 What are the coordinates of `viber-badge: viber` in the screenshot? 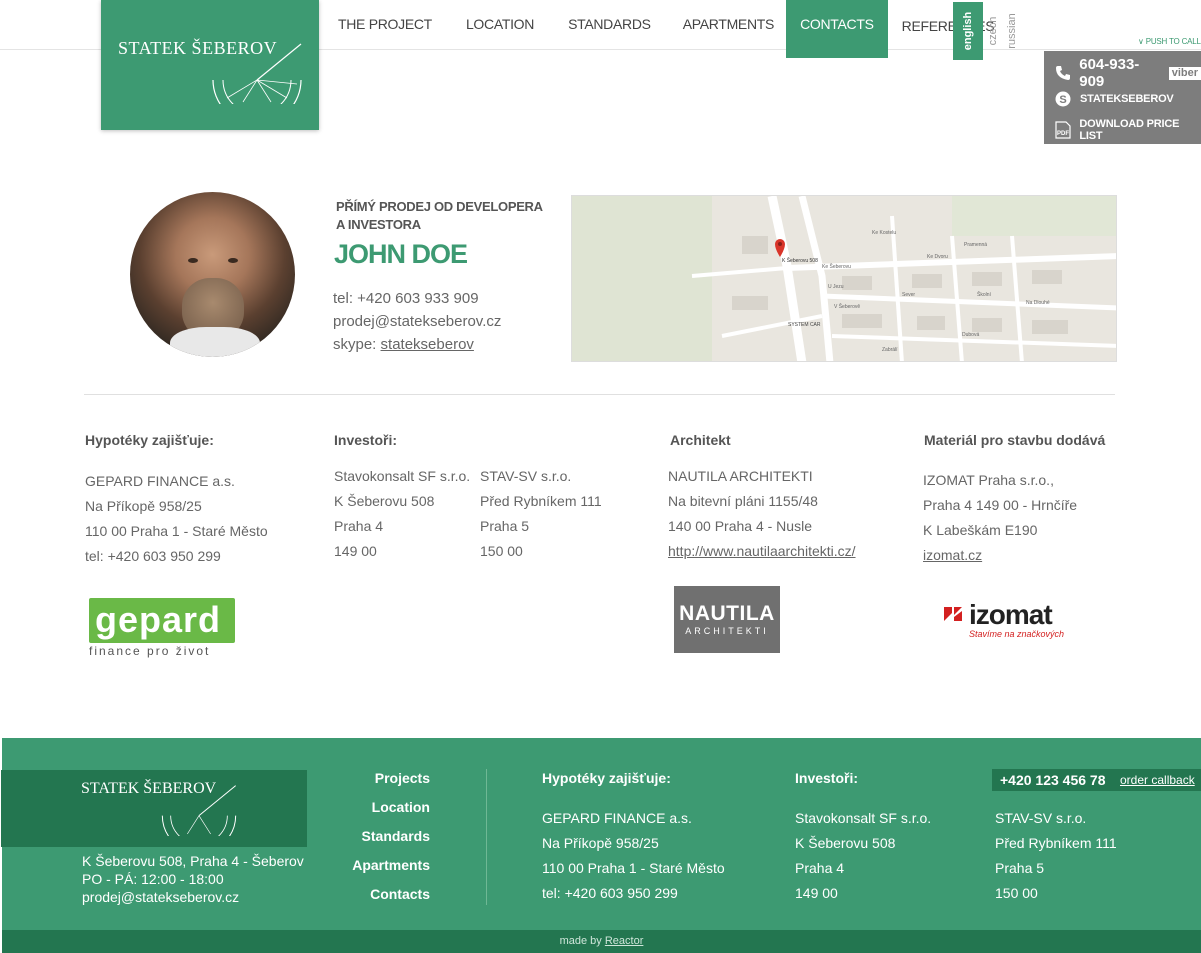 It's located at (1184, 73).